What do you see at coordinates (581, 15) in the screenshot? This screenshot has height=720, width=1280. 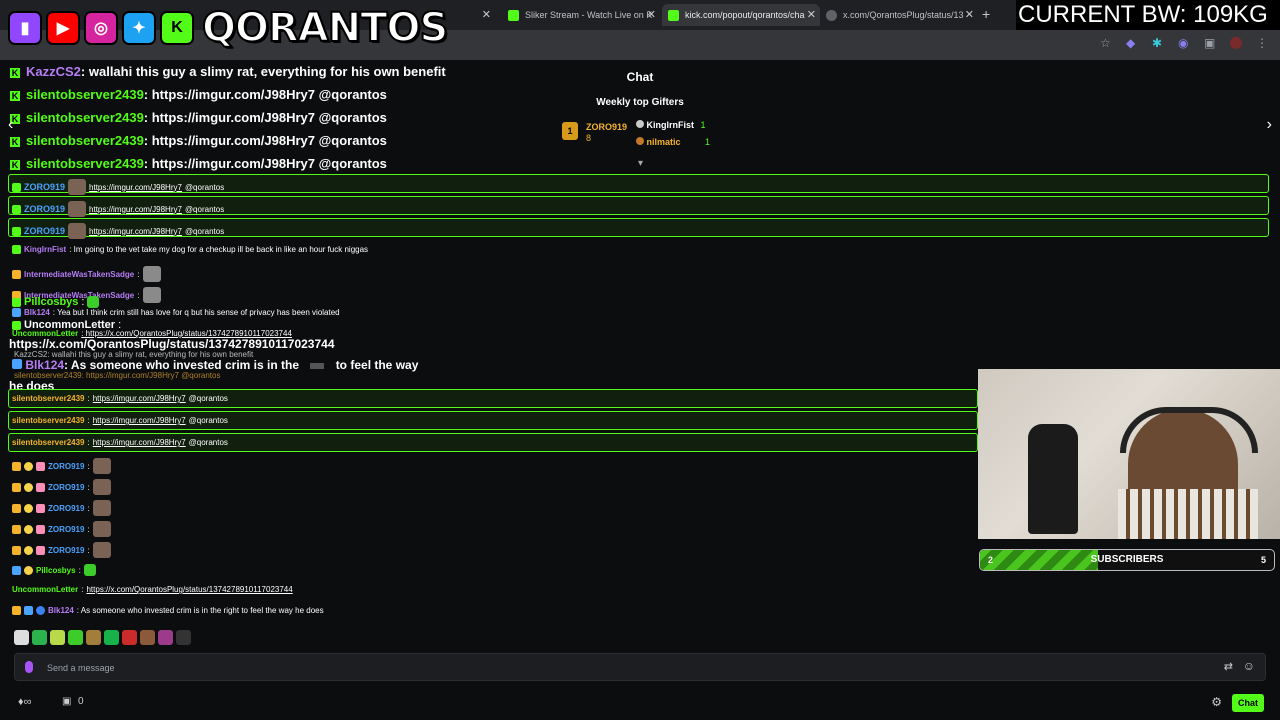 I see `tab-sliker: Sliker Stream - Watch Live on K ✕` at bounding box center [581, 15].